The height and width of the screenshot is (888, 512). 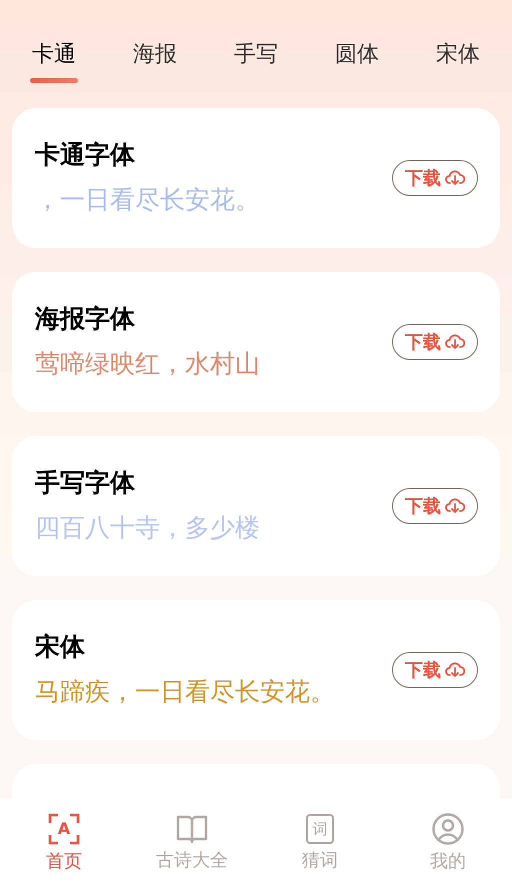 What do you see at coordinates (155, 68) in the screenshot?
I see `category-tab: 海报` at bounding box center [155, 68].